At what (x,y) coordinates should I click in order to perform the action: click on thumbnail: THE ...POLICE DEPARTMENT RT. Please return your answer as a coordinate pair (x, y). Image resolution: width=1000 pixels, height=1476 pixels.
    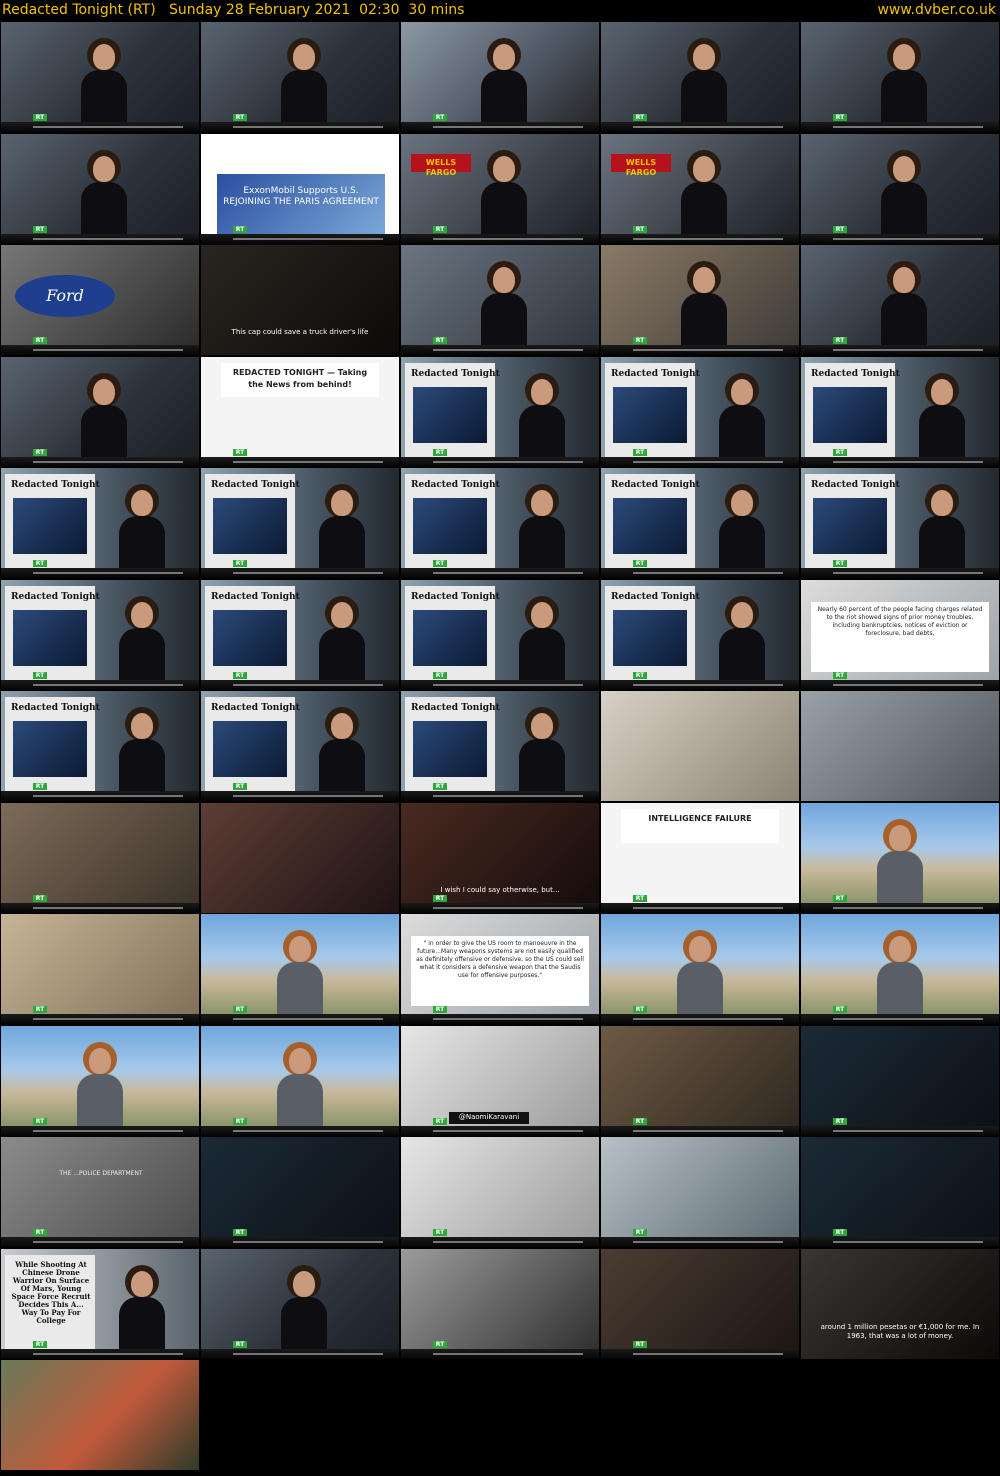
    Looking at the image, I should click on (100, 1192).